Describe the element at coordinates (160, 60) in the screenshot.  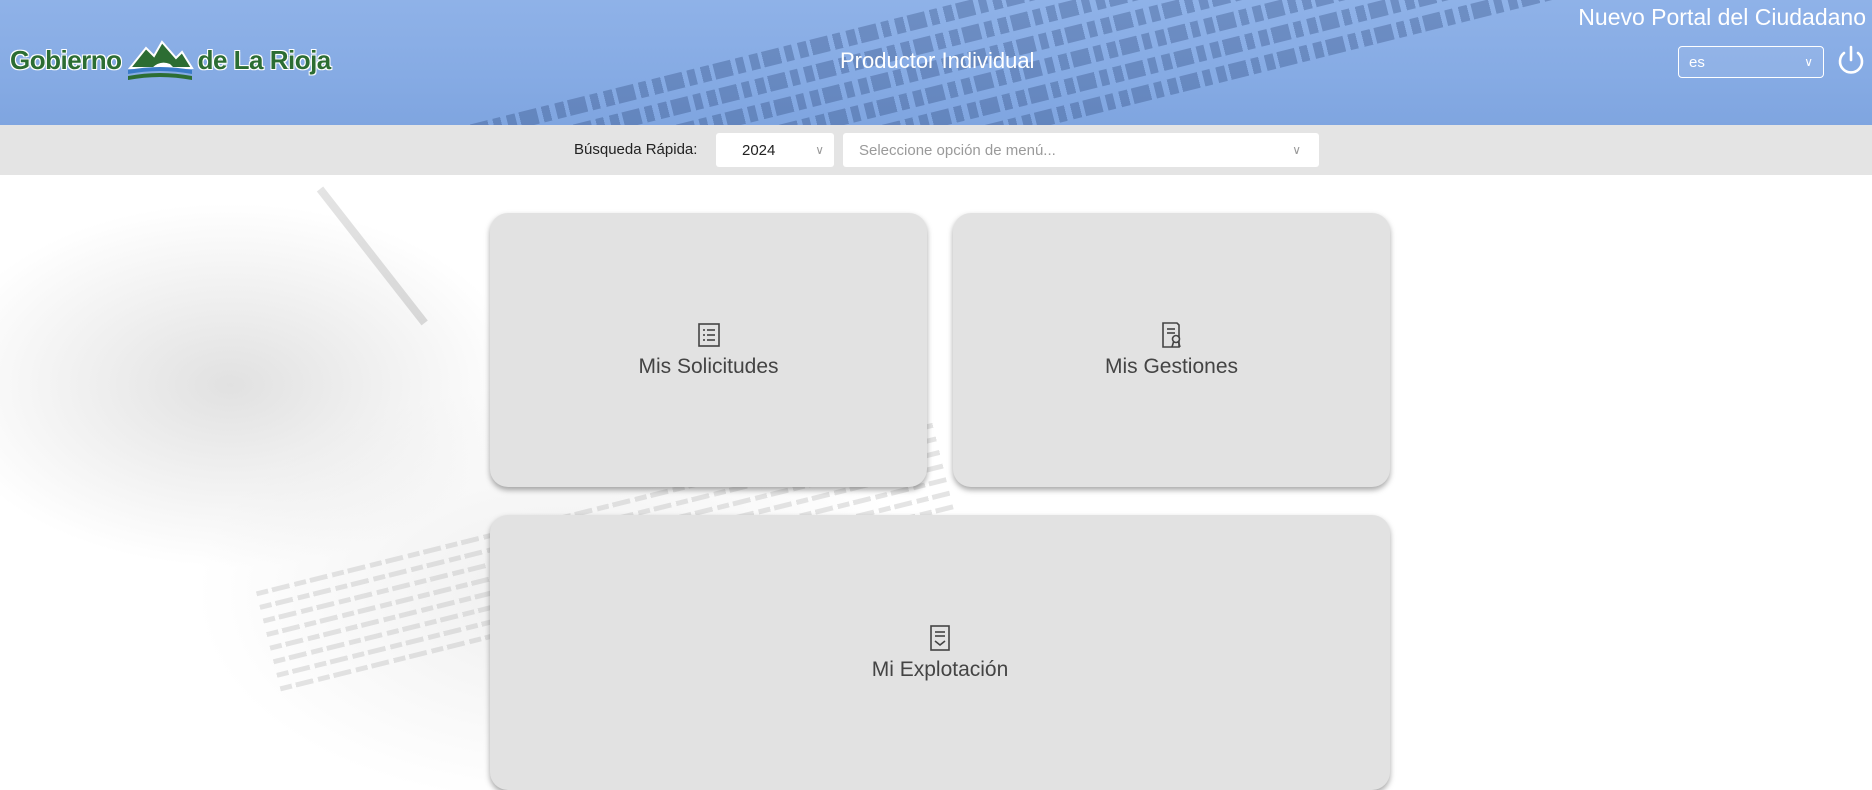
I see `la-rioja-mountain-emblem-icon` at that location.